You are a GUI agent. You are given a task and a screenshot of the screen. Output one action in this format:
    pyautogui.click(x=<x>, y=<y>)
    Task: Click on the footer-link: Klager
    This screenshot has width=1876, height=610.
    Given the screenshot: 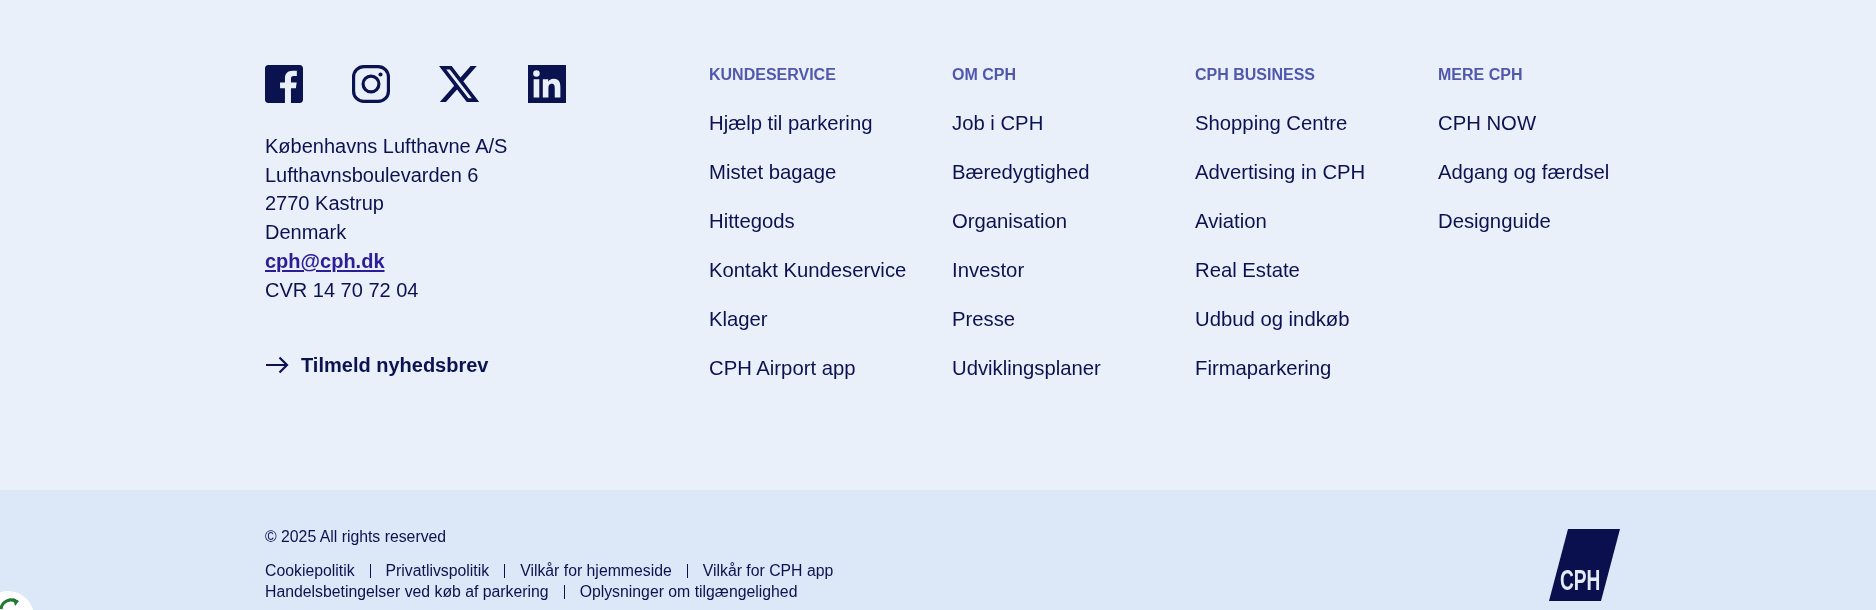 What is the action you would take?
    pyautogui.click(x=738, y=319)
    